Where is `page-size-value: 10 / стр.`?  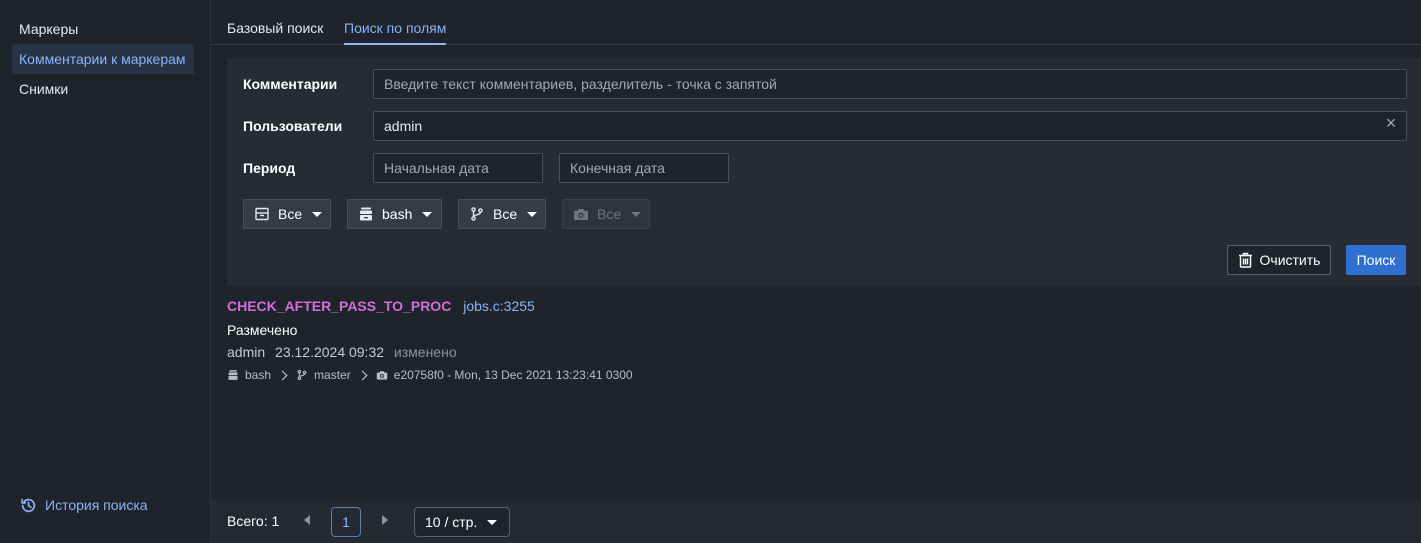 page-size-value: 10 / стр. is located at coordinates (451, 522).